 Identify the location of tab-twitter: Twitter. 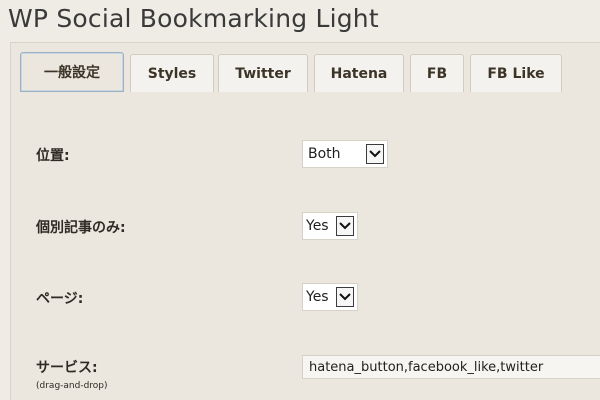
(263, 73).